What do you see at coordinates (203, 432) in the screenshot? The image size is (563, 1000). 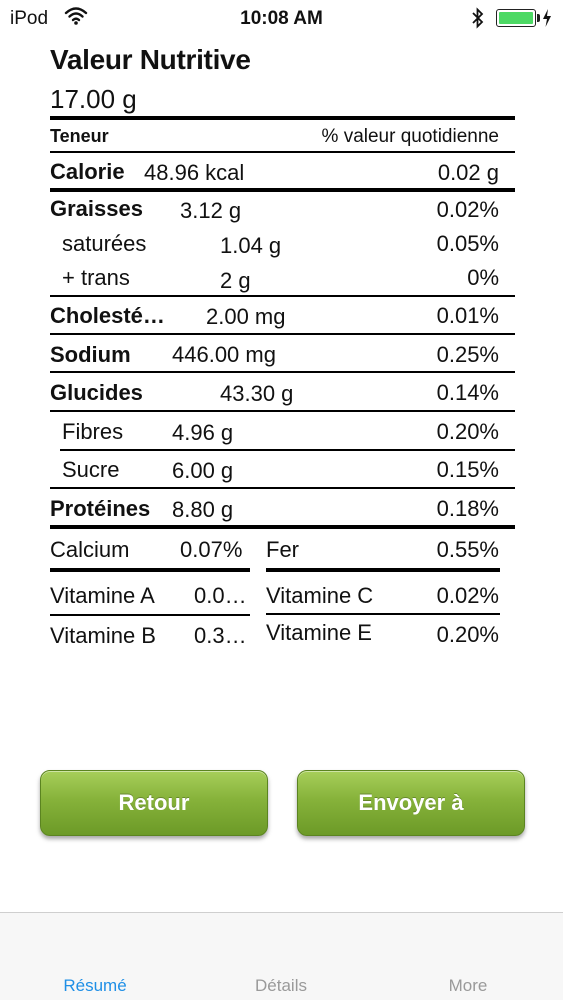 I see `fiber-value: 4.96 g` at bounding box center [203, 432].